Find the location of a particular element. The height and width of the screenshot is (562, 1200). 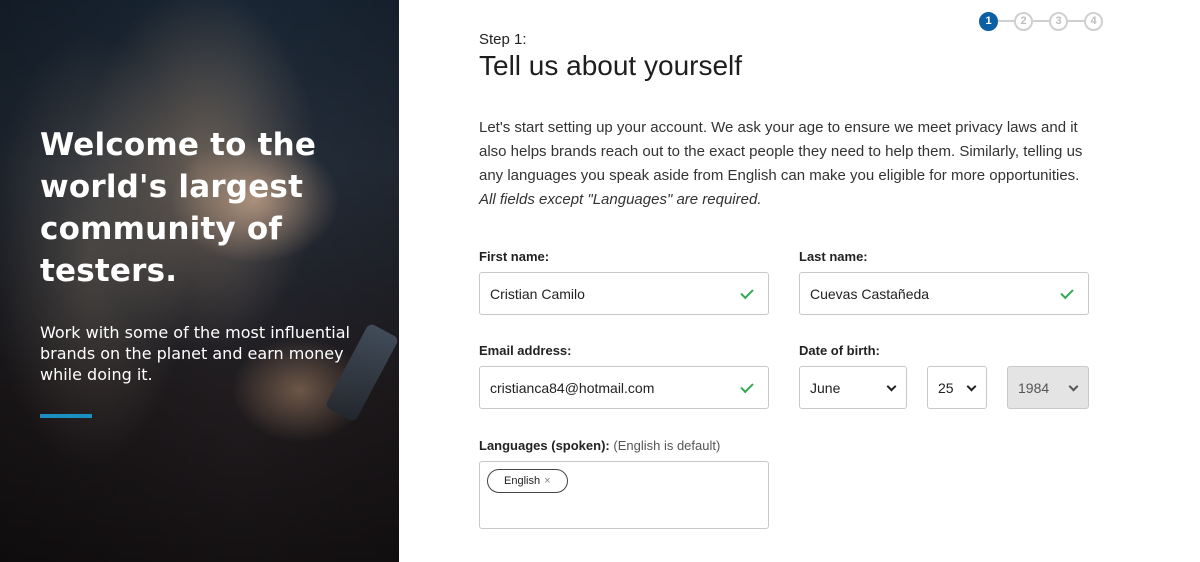

language-tag-english: English × is located at coordinates (527, 481).